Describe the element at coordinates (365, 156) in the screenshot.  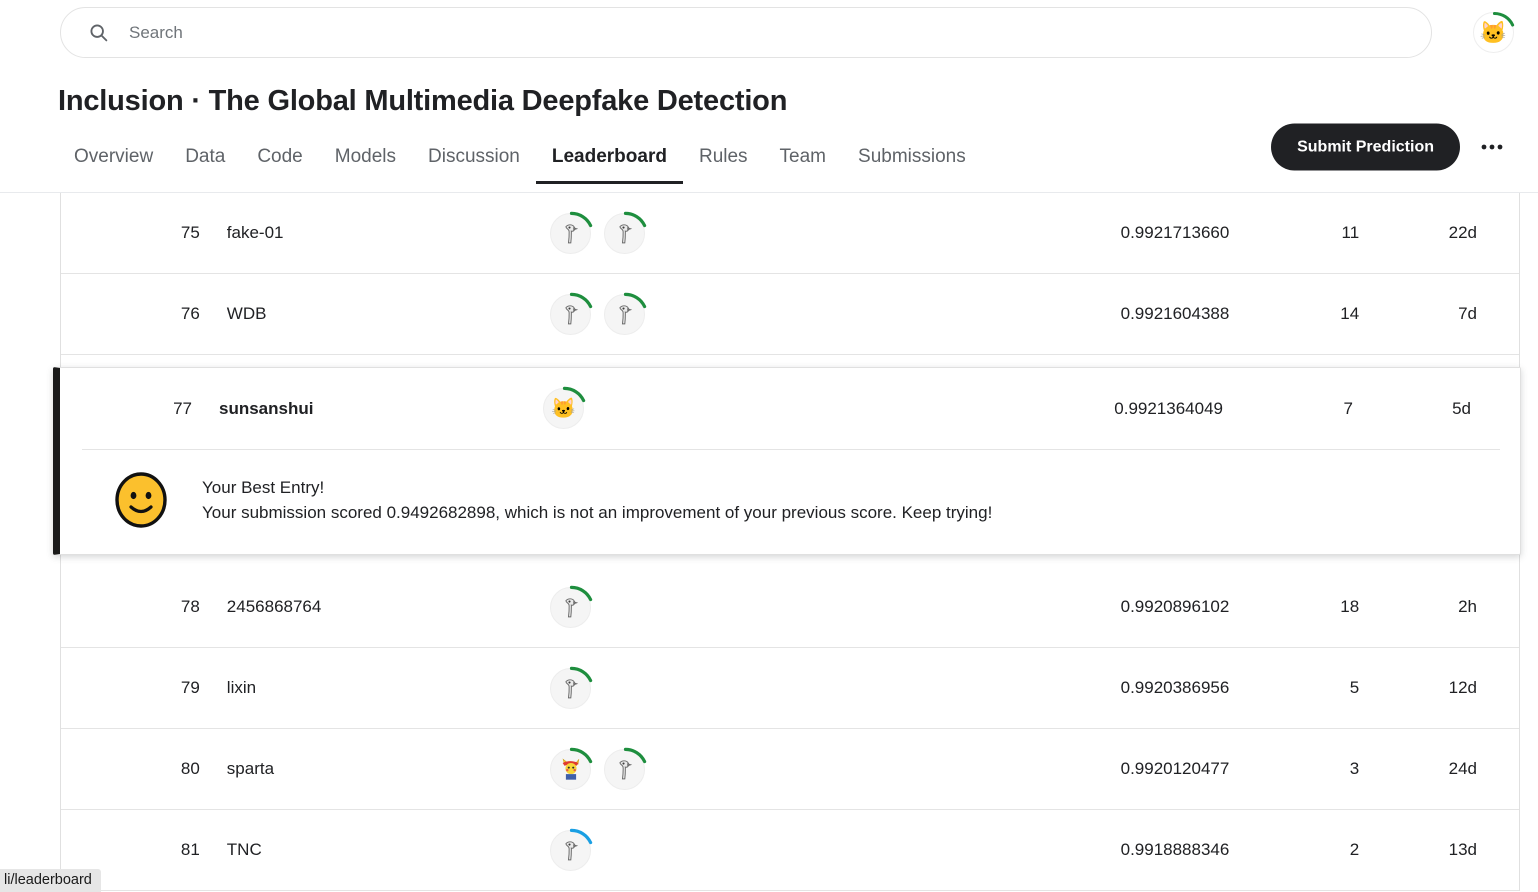
I see `tab-label: Models` at that location.